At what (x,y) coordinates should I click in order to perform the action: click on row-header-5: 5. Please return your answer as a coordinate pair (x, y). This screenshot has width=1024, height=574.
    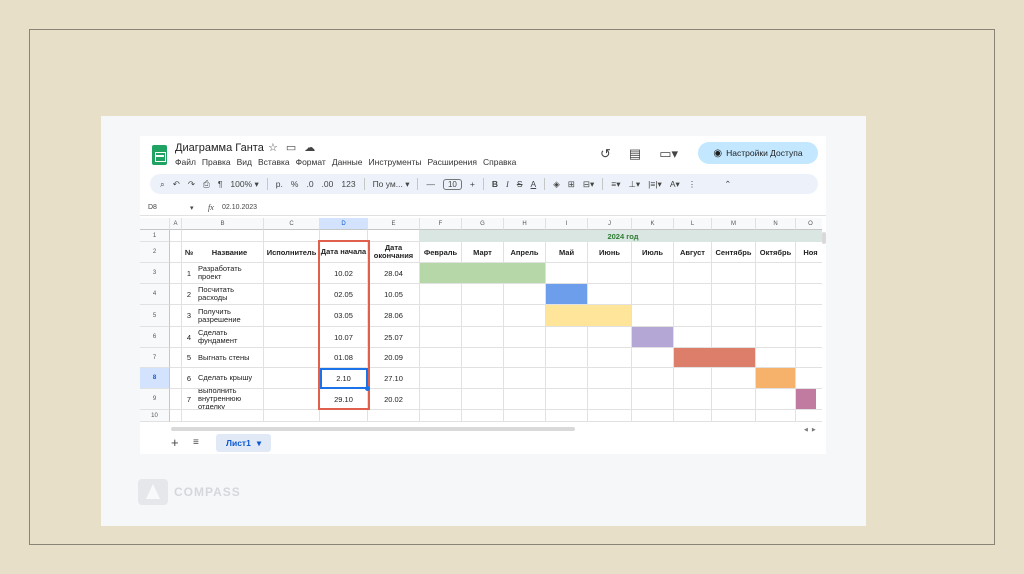
    Looking at the image, I should click on (155, 316).